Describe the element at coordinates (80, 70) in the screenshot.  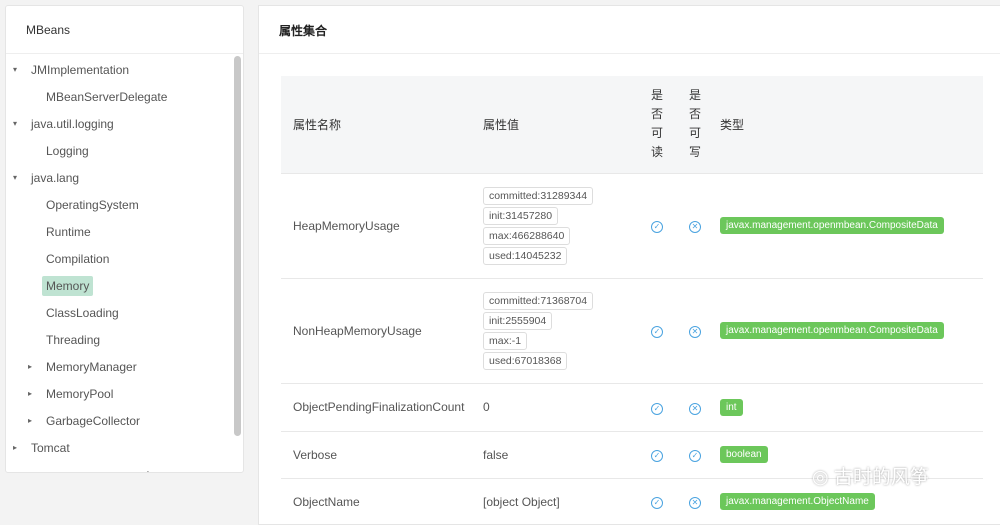
I see `tree-node-label: JMImplementation` at that location.